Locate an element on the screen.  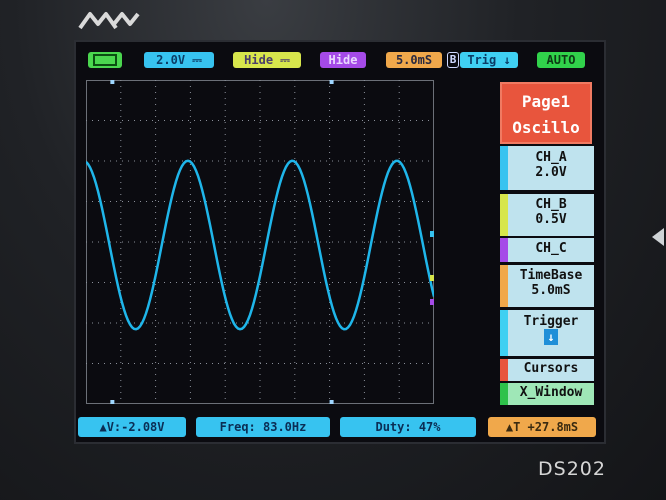
ch-c-indicator: Hide is located at coordinates (343, 60).